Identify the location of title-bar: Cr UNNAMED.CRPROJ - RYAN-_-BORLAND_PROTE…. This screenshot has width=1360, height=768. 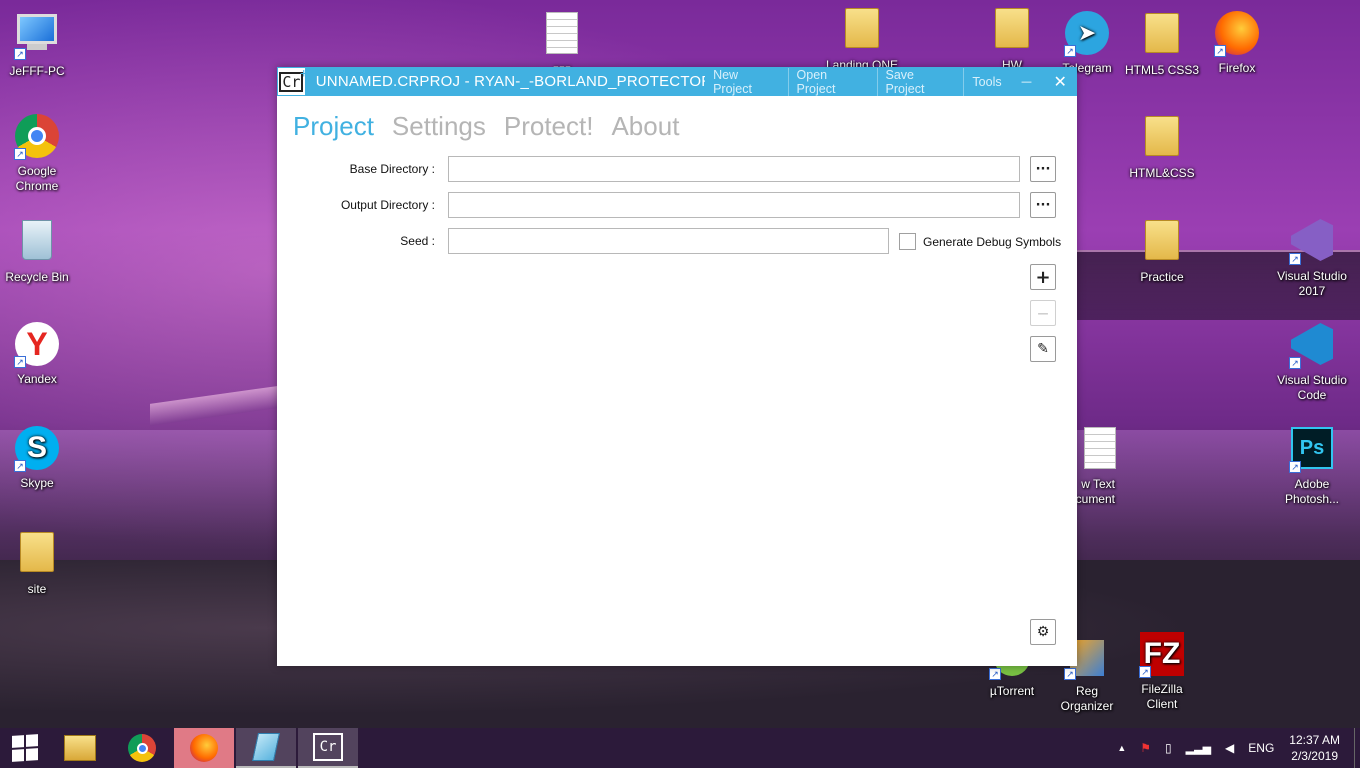
(677, 80).